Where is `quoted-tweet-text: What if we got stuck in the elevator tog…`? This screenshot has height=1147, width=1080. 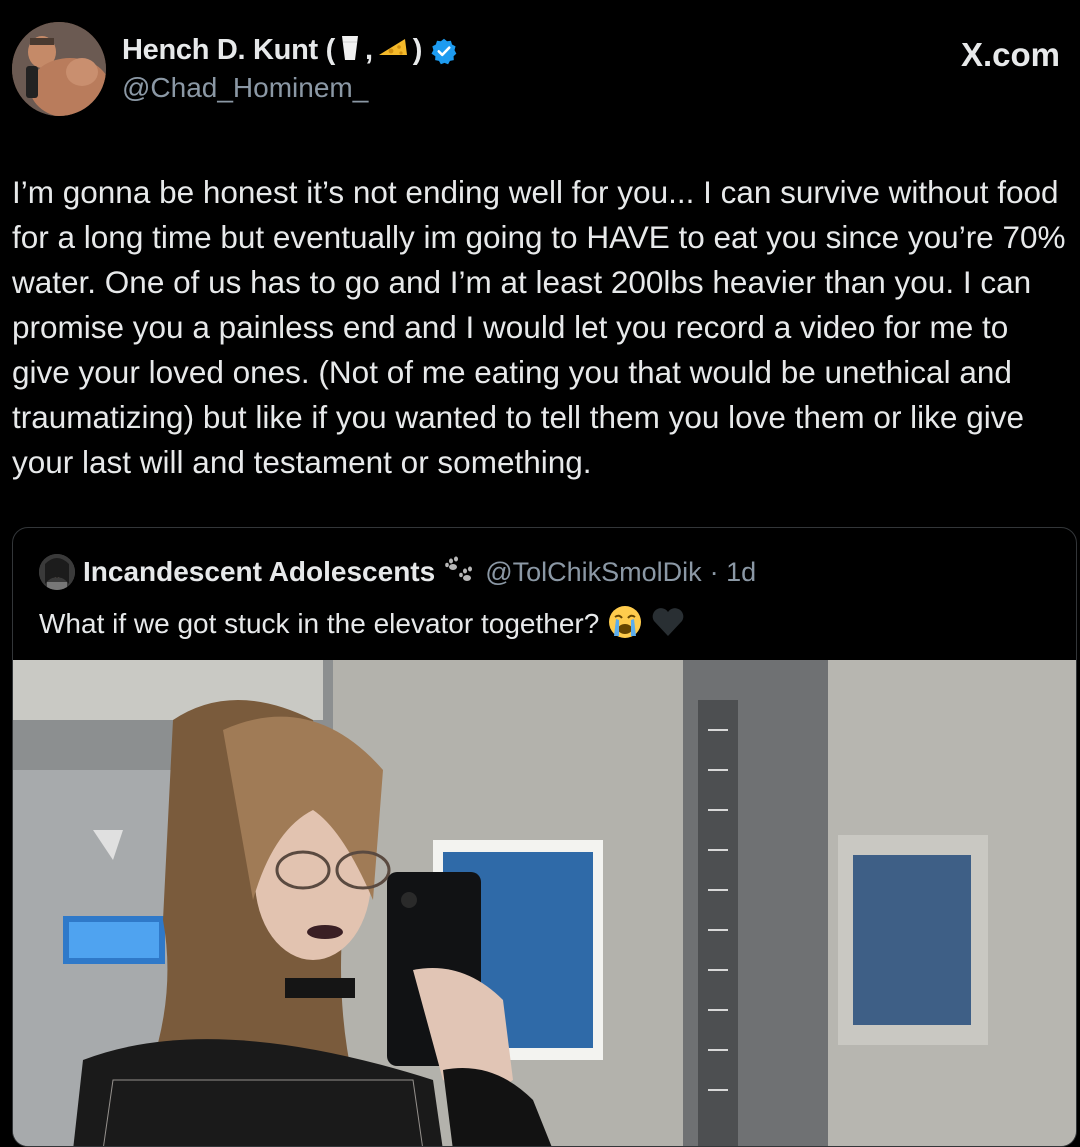 quoted-tweet-text: What if we got stuck in the elevator tog… is located at coordinates (319, 623).